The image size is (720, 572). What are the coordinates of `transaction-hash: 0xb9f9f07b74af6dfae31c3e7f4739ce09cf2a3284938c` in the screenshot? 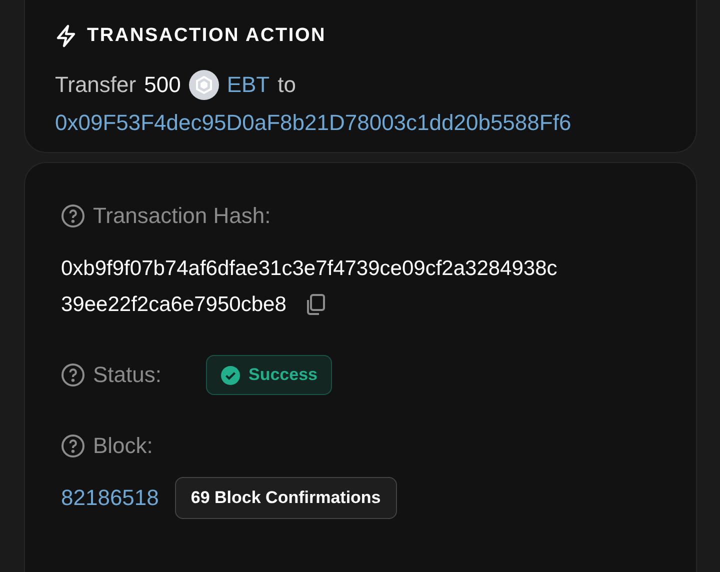 It's located at (309, 269).